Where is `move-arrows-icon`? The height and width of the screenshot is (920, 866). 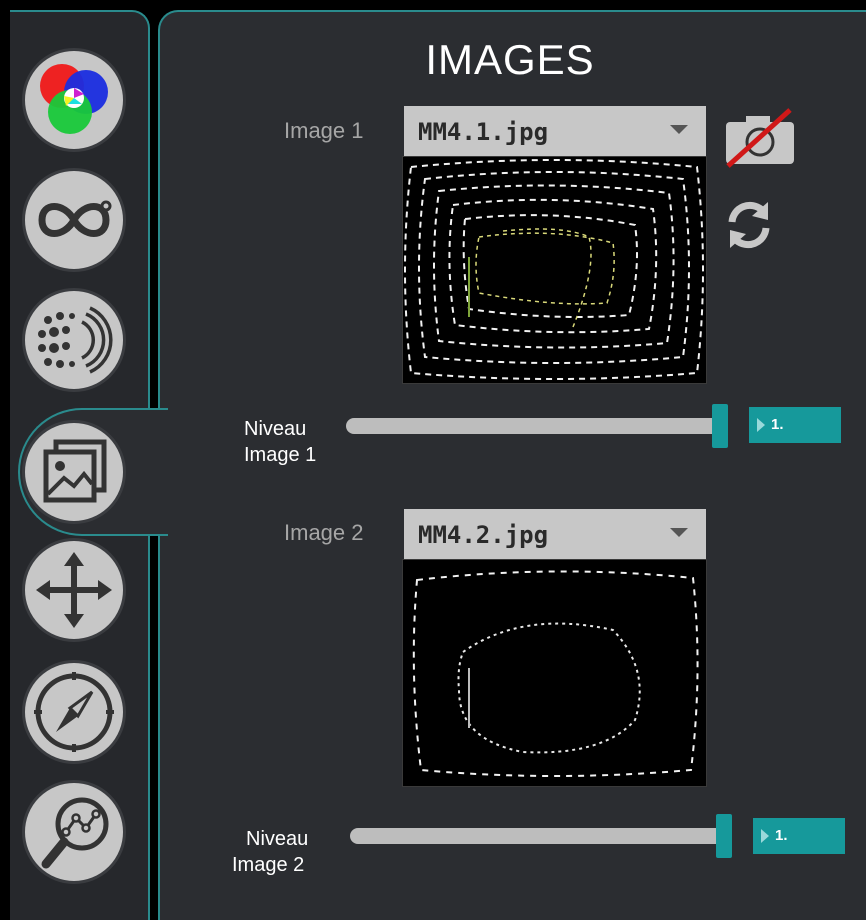
move-arrows-icon is located at coordinates (74, 590).